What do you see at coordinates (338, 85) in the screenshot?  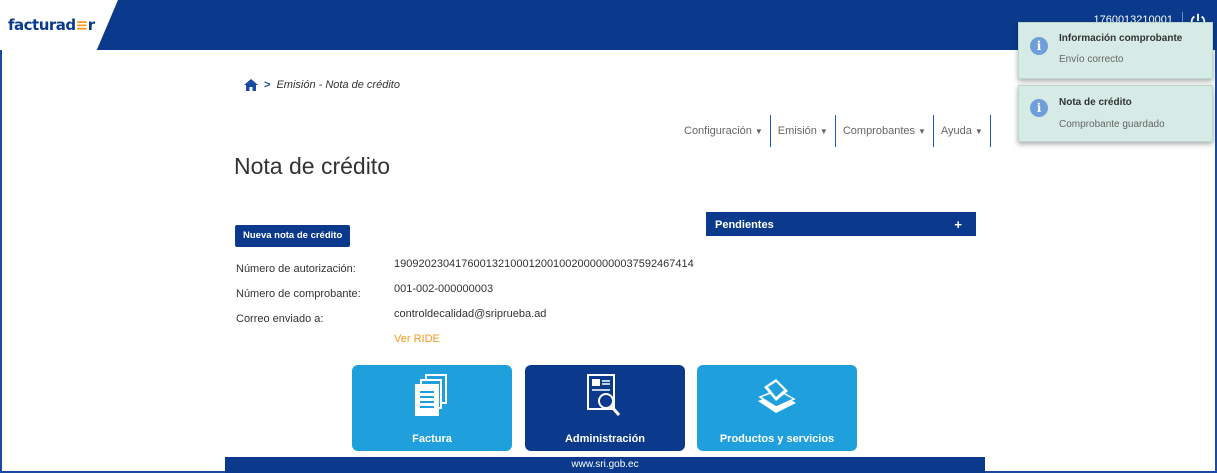 I see `breadcrumb-current: Emisión - Nota de crédito` at bounding box center [338, 85].